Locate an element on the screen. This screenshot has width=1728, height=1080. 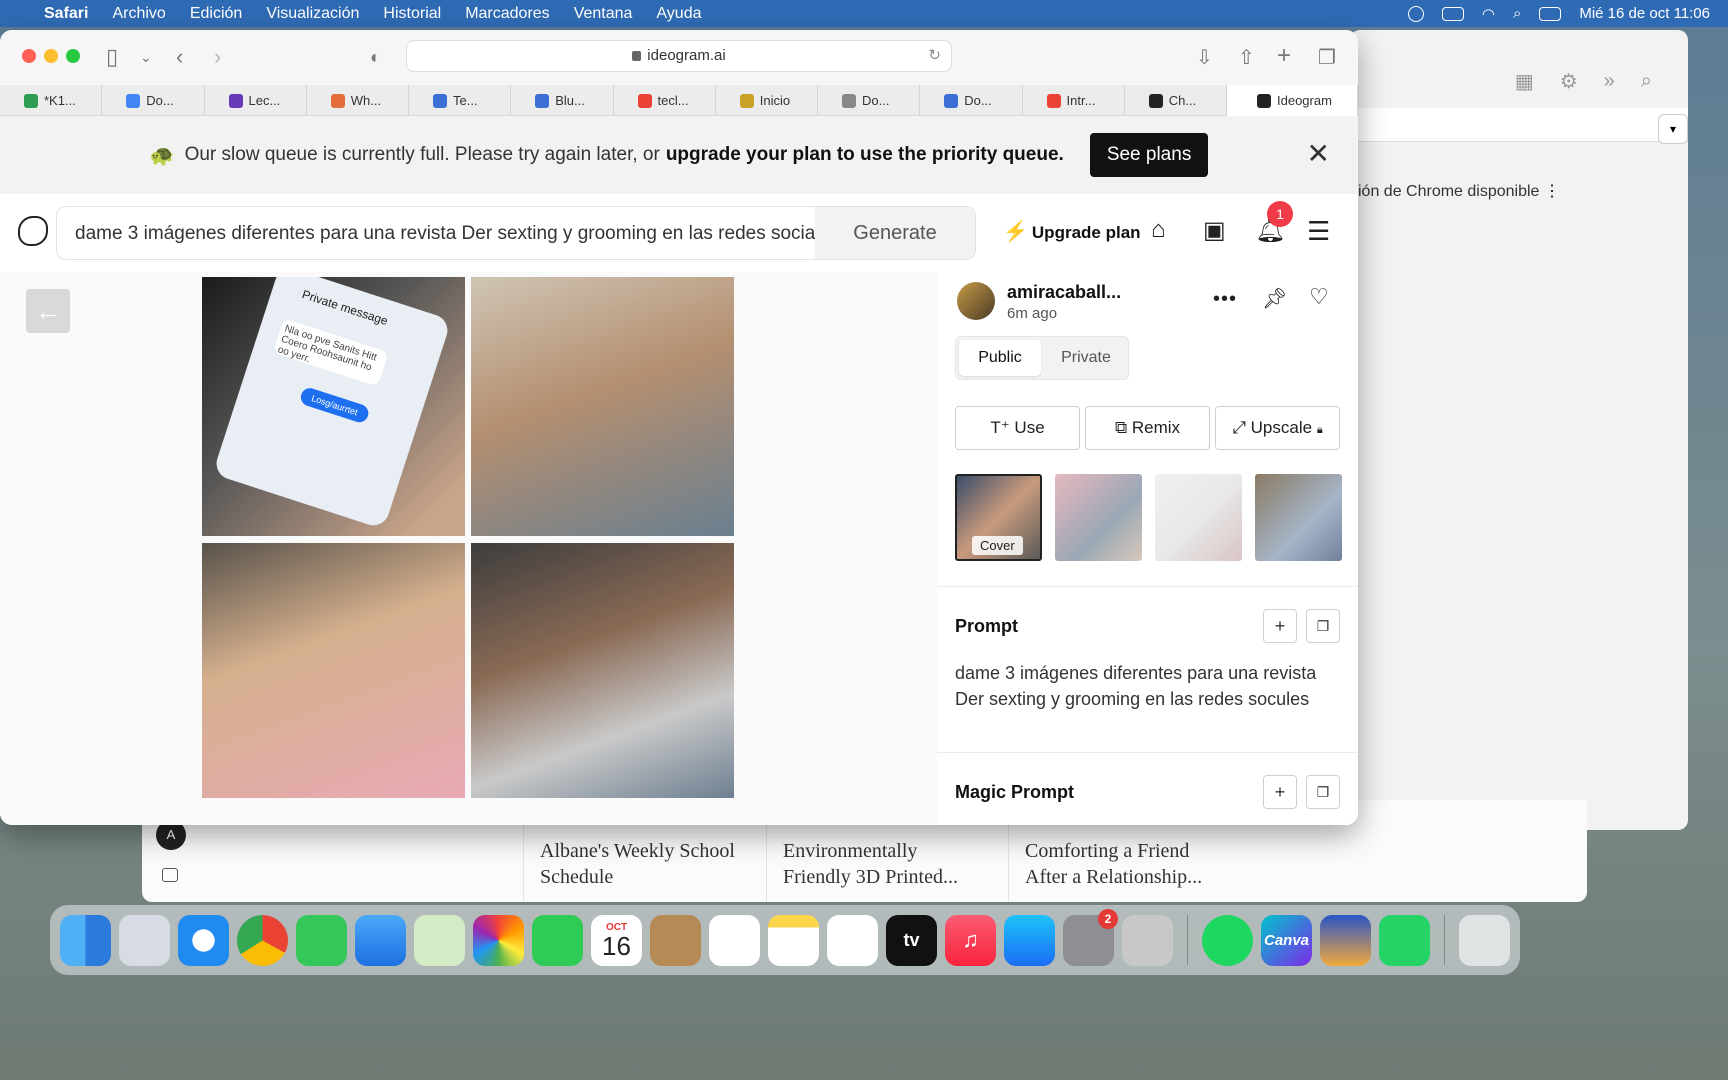
menu-visualizacion: Visualización is located at coordinates (312, 14).